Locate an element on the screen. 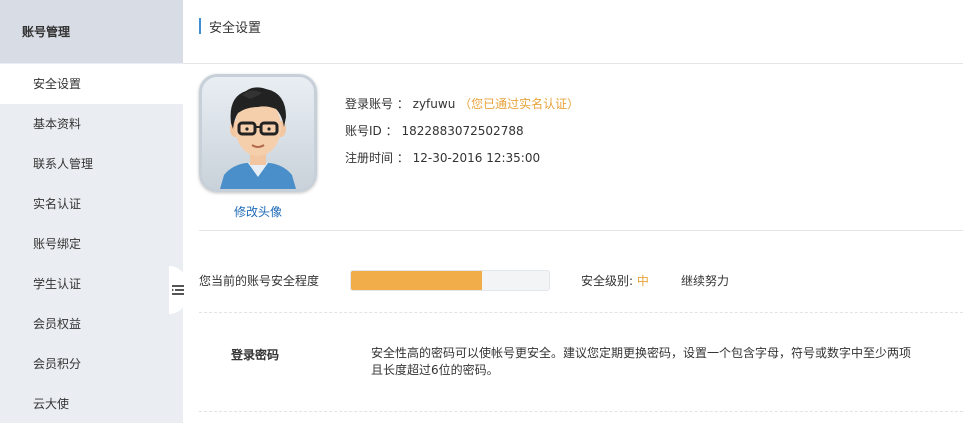 The image size is (963, 423). registration-time-value: 12-30-2016 12:35:00 is located at coordinates (476, 158).